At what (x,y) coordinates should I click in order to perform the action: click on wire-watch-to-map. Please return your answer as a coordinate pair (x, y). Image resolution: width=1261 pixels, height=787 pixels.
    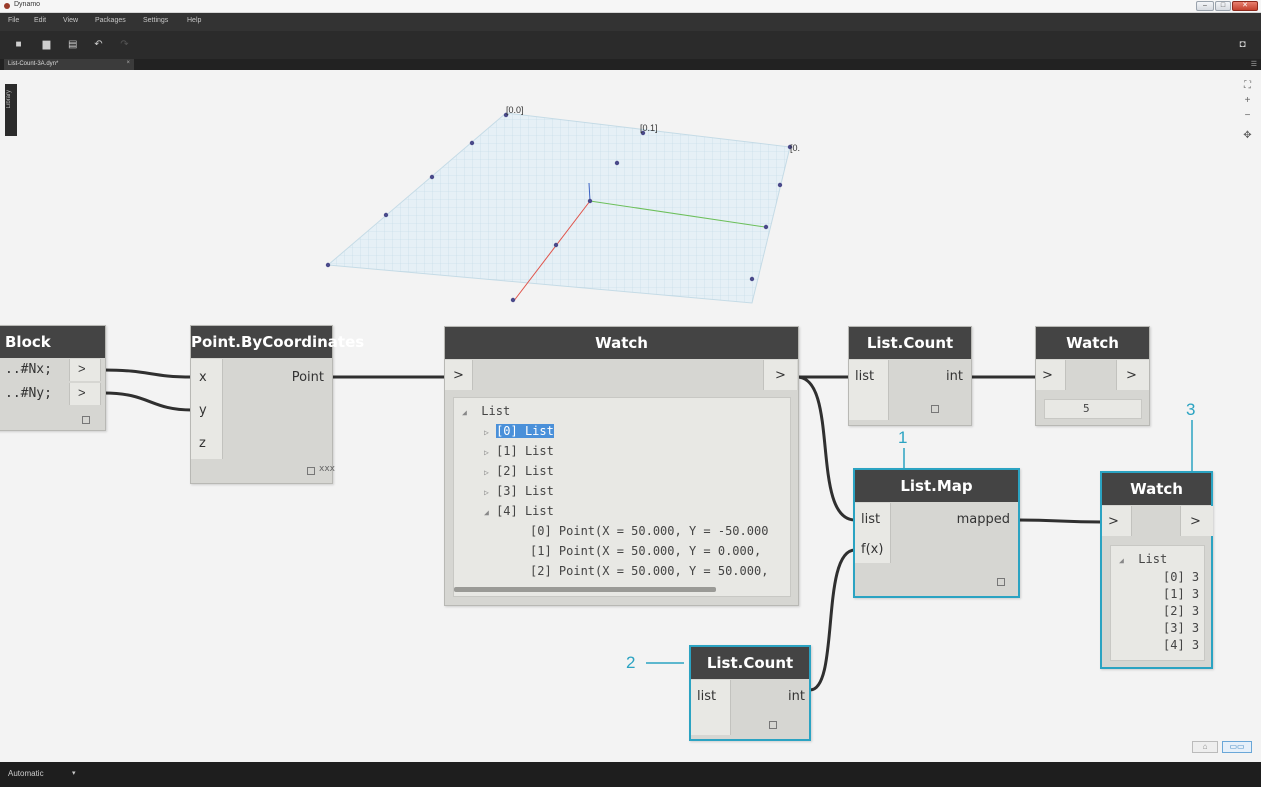
    Looking at the image, I should click on (826, 448).